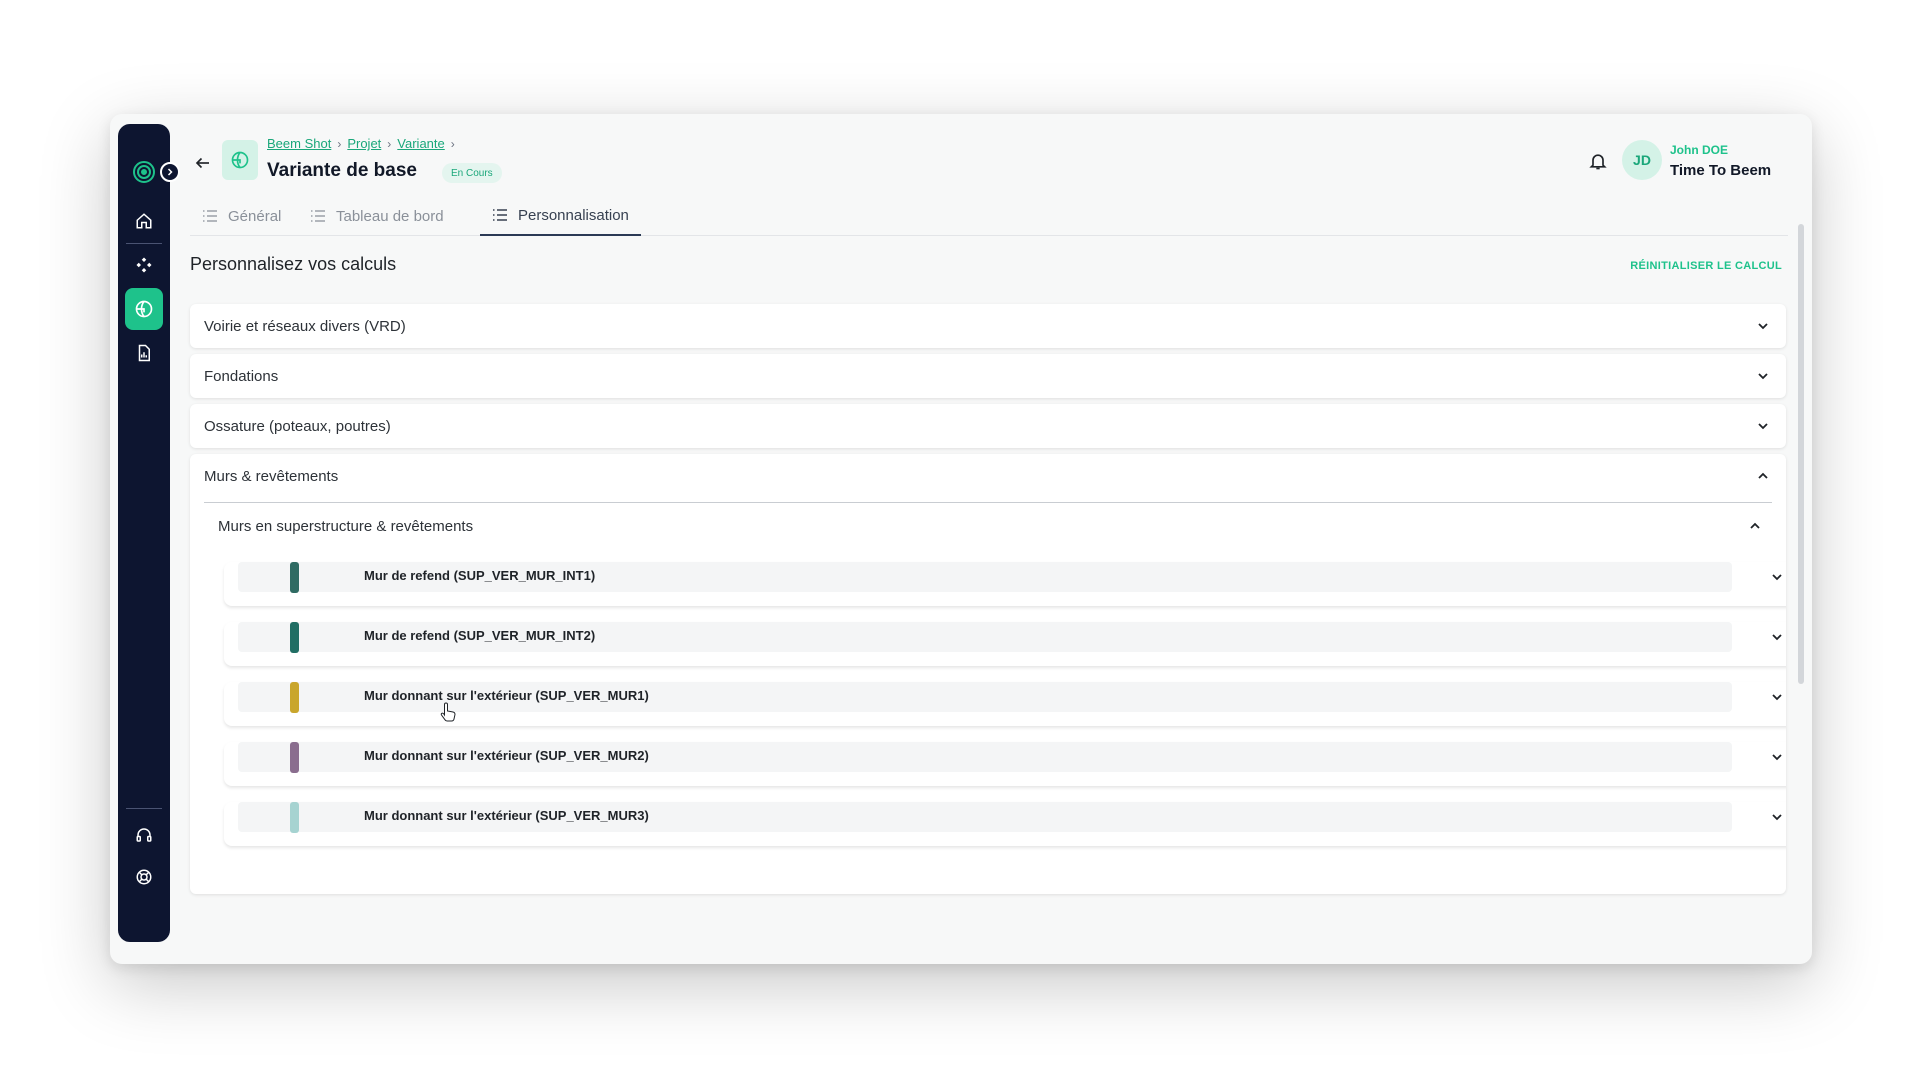 The height and width of the screenshot is (1080, 1920). What do you see at coordinates (472, 173) in the screenshot?
I see `status-badge: En Cours` at bounding box center [472, 173].